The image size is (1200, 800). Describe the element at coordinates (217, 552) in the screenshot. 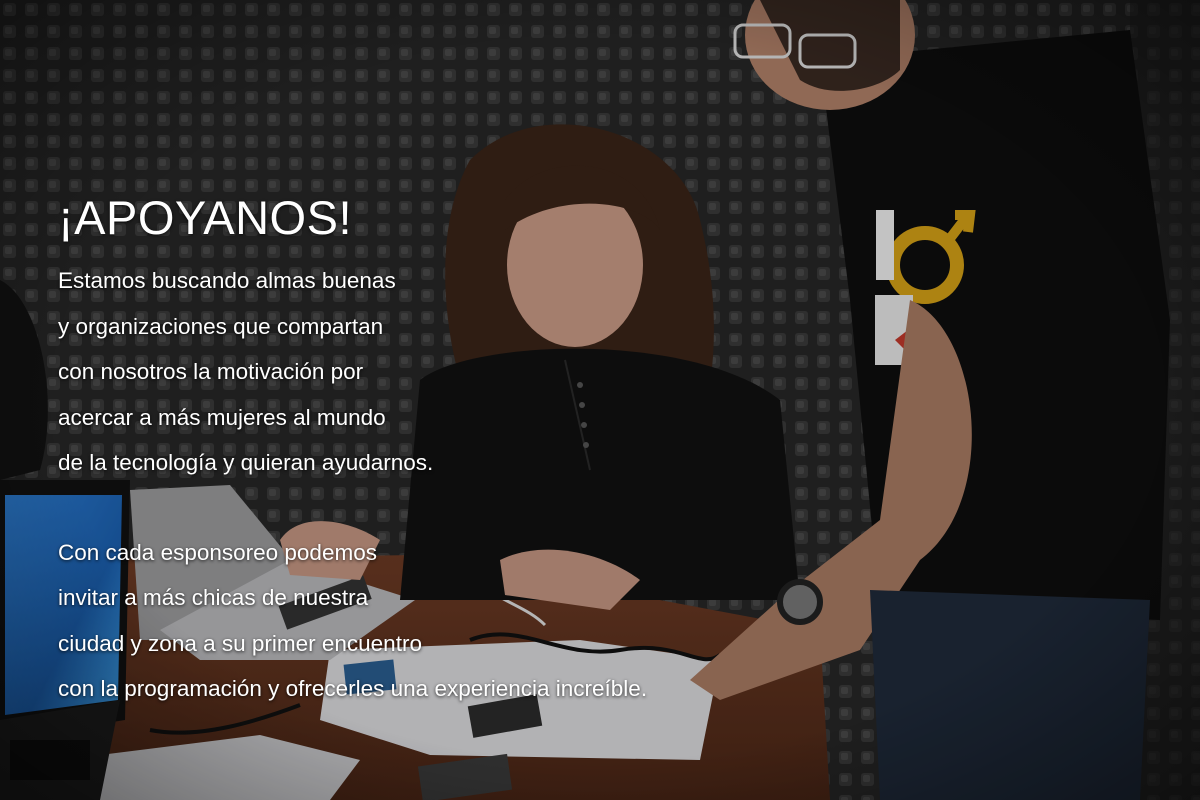

I see `text-line: Con cada esponsoreo podemos` at that location.